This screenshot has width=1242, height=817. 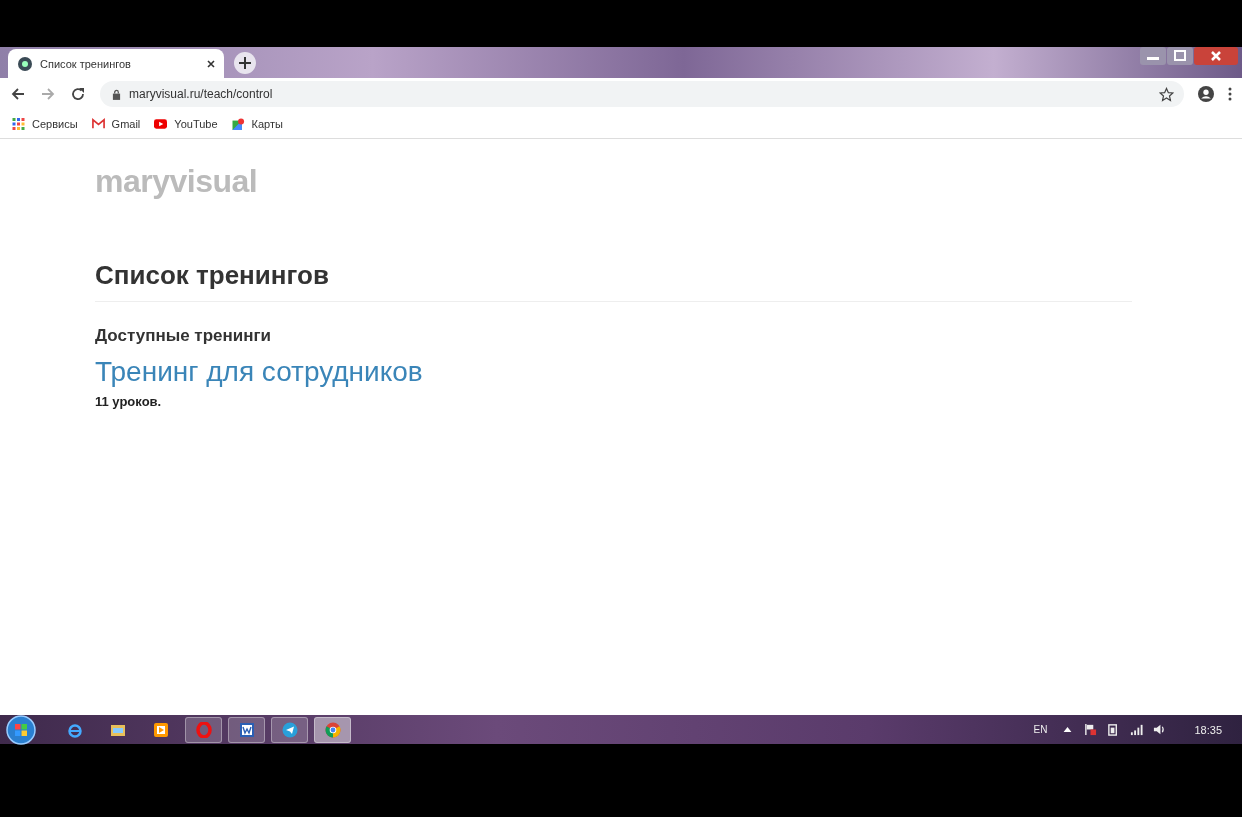 I want to click on browser-icon, so click(x=332, y=729).